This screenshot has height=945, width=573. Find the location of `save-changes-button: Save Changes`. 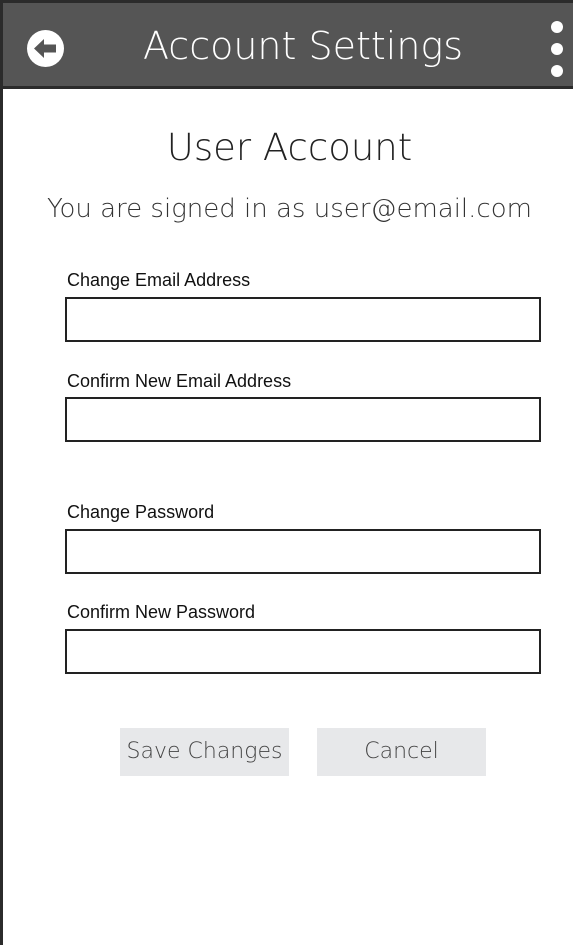

save-changes-button: Save Changes is located at coordinates (204, 752).